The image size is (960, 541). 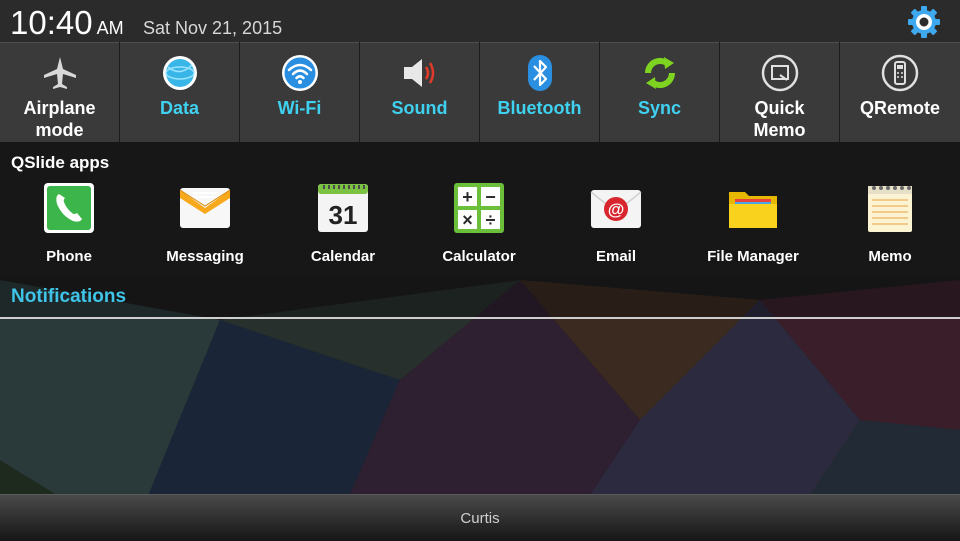 I want to click on qslide-app-phone: Phone, so click(x=69, y=227).